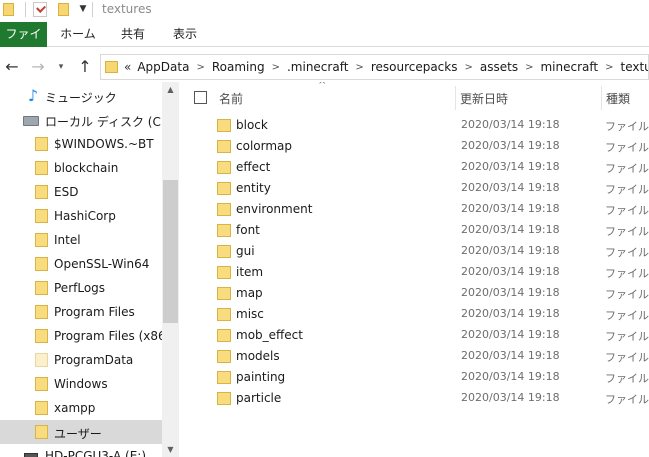  I want to click on music-note-icon: ♪, so click(33, 95).